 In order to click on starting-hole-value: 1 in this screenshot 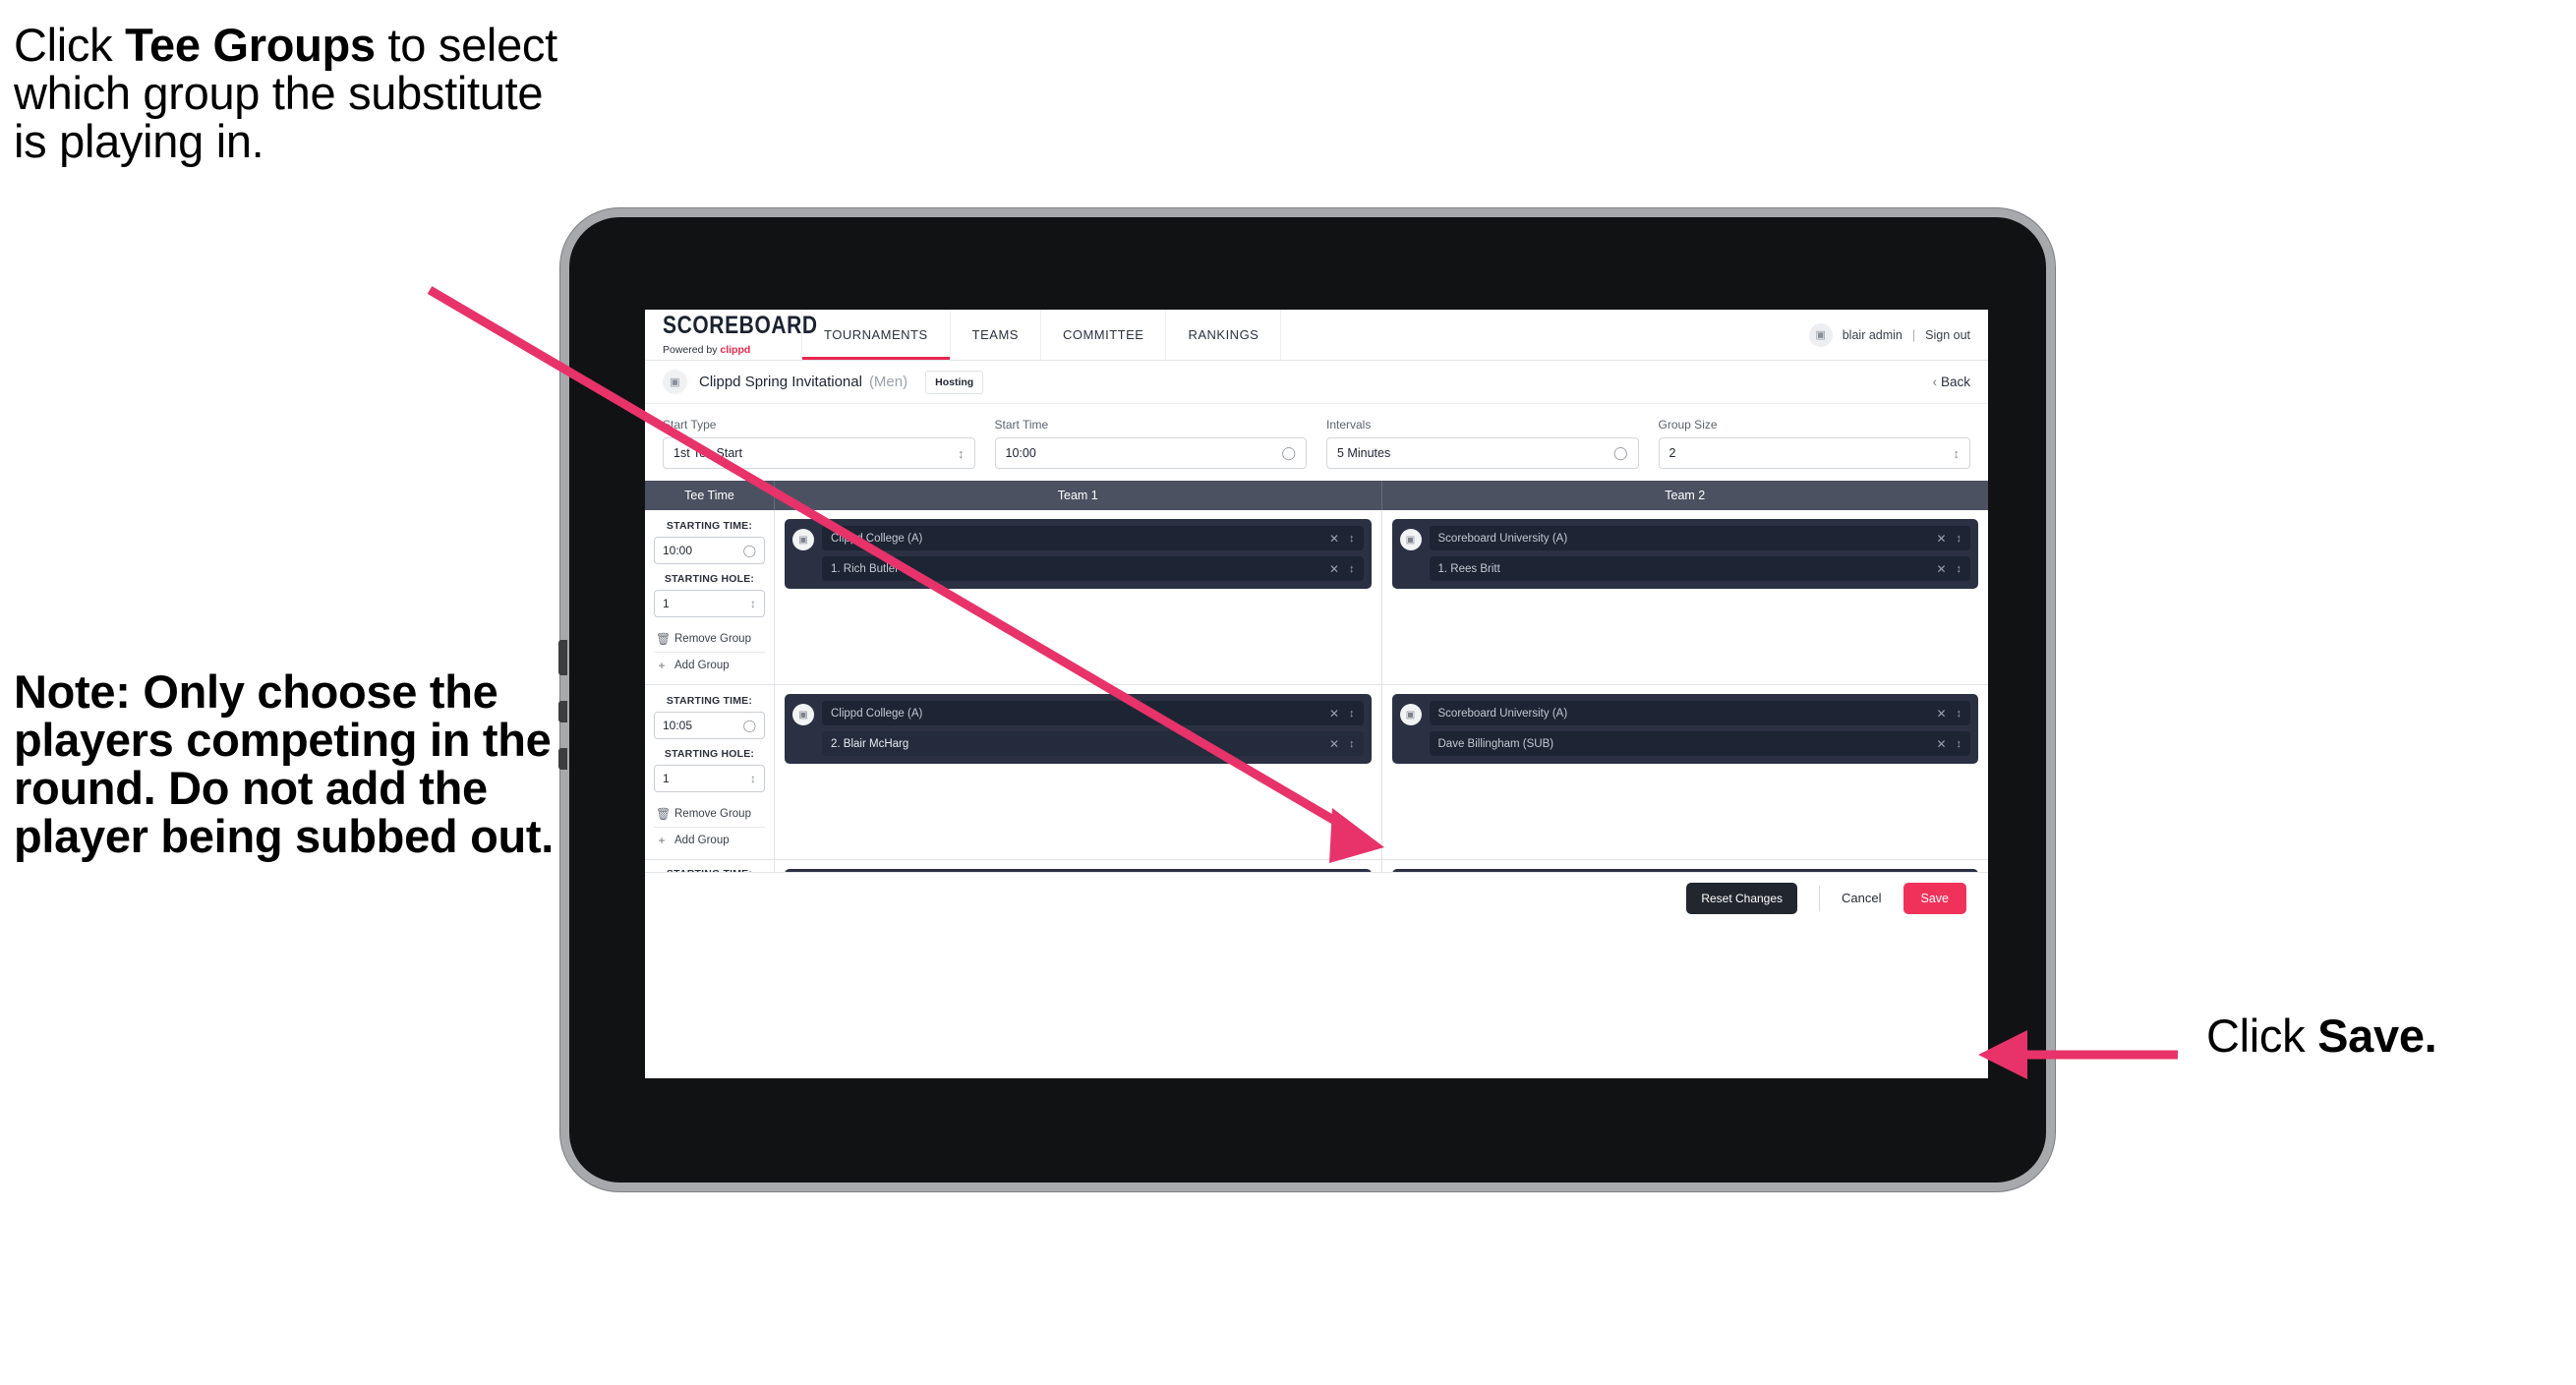, I will do `click(666, 778)`.